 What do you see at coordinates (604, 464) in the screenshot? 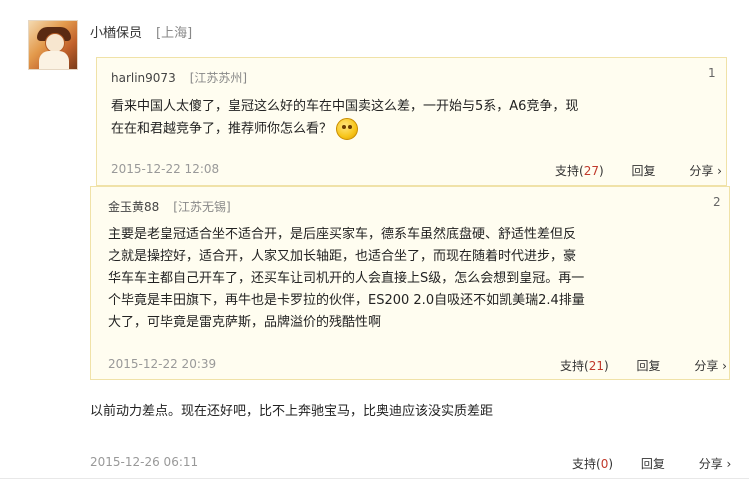
I see `main-support-count: 0` at bounding box center [604, 464].